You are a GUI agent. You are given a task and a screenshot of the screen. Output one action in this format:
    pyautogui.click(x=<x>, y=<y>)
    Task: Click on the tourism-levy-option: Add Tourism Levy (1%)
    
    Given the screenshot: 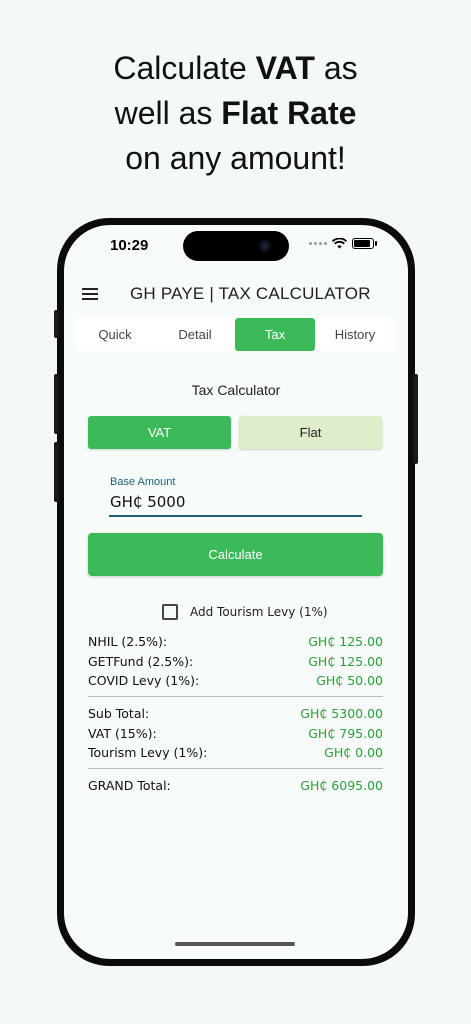 What is the action you would take?
    pyautogui.click(x=245, y=612)
    